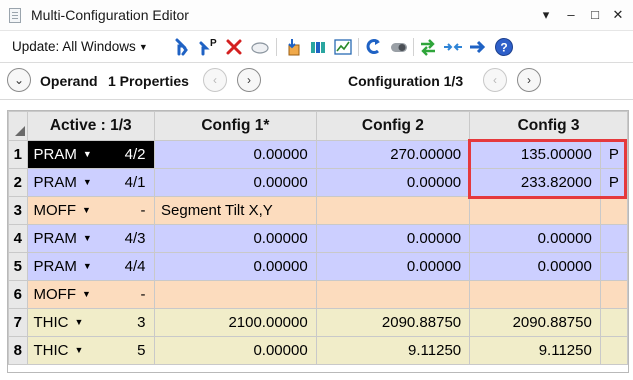 This screenshot has height=380, width=633. Describe the element at coordinates (548, 126) in the screenshot. I see `config-3-header: Config 3` at that location.